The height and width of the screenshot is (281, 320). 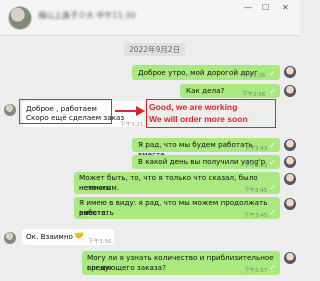 What do you see at coordinates (198, 72) in the screenshot?
I see `message-text-0: Доброе утро, мой дорогой друг` at bounding box center [198, 72].